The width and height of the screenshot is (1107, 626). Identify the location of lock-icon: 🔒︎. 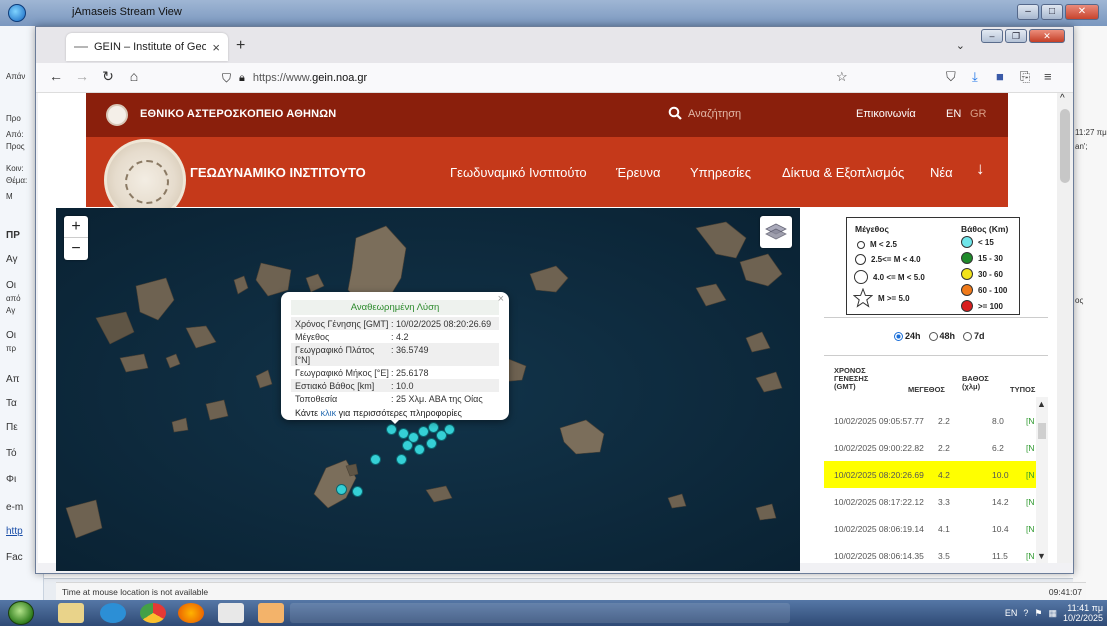
(242, 78).